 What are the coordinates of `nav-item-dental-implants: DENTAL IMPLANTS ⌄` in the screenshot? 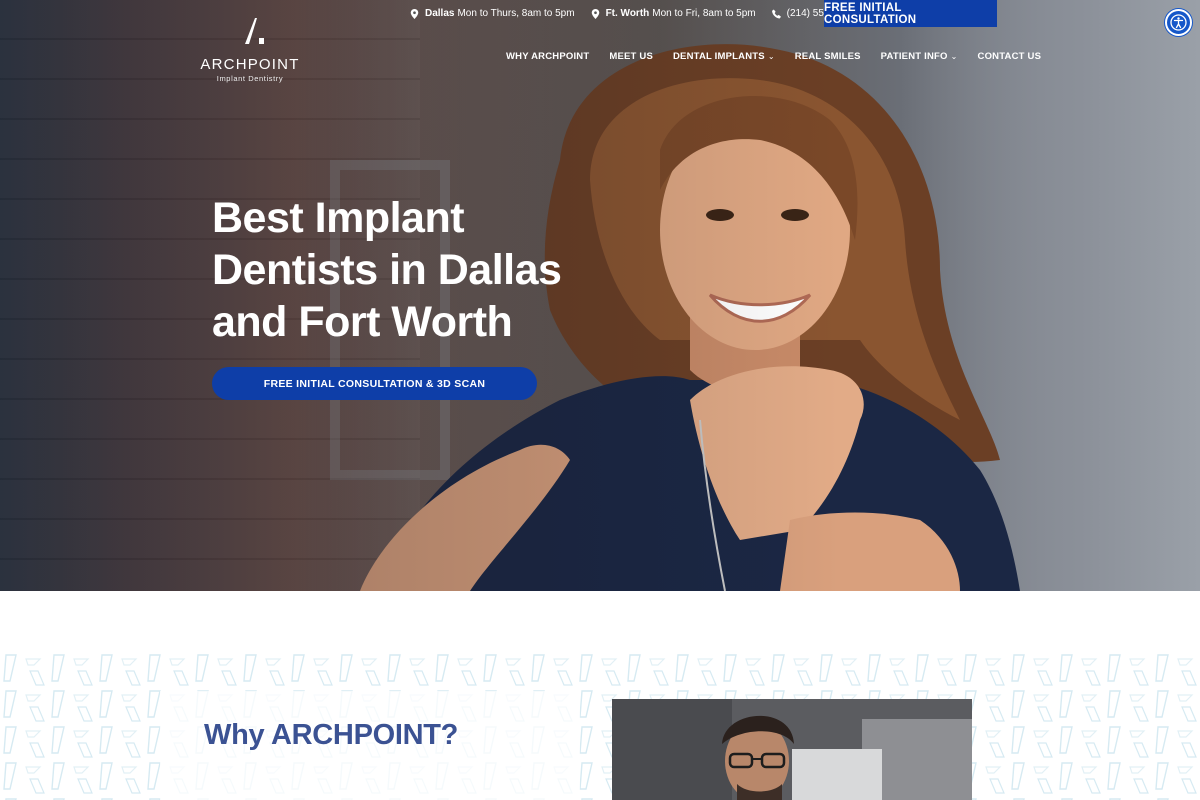 It's located at (724, 56).